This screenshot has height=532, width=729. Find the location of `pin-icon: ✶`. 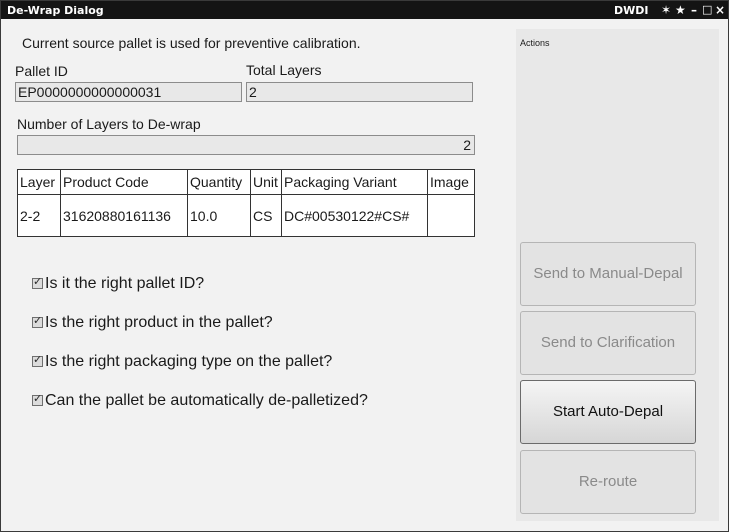

pin-icon: ✶ is located at coordinates (666, 10).